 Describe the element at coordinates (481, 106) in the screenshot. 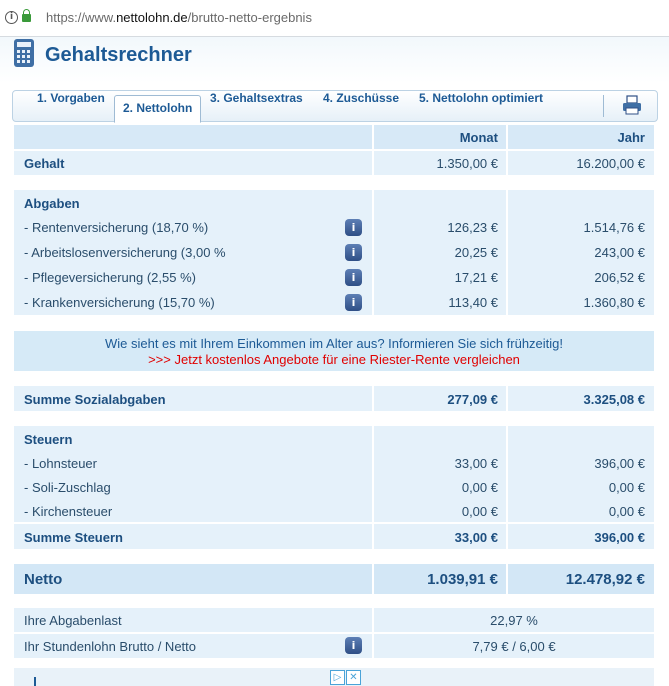

I see `tab-nettolohn-optimiert: 5. Nettolohn optimiert` at that location.